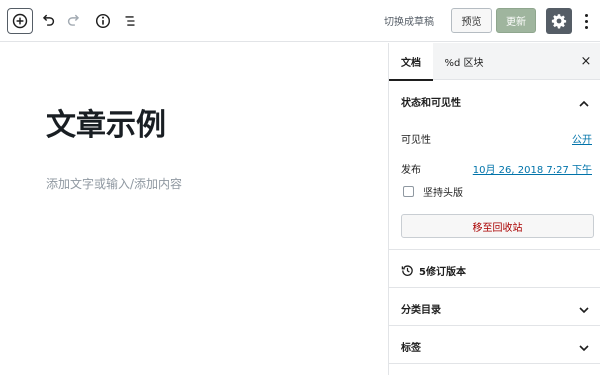 Image resolution: width=600 pixels, height=375 pixels. Describe the element at coordinates (464, 61) in the screenshot. I see `tab-block: %d 区块` at that location.